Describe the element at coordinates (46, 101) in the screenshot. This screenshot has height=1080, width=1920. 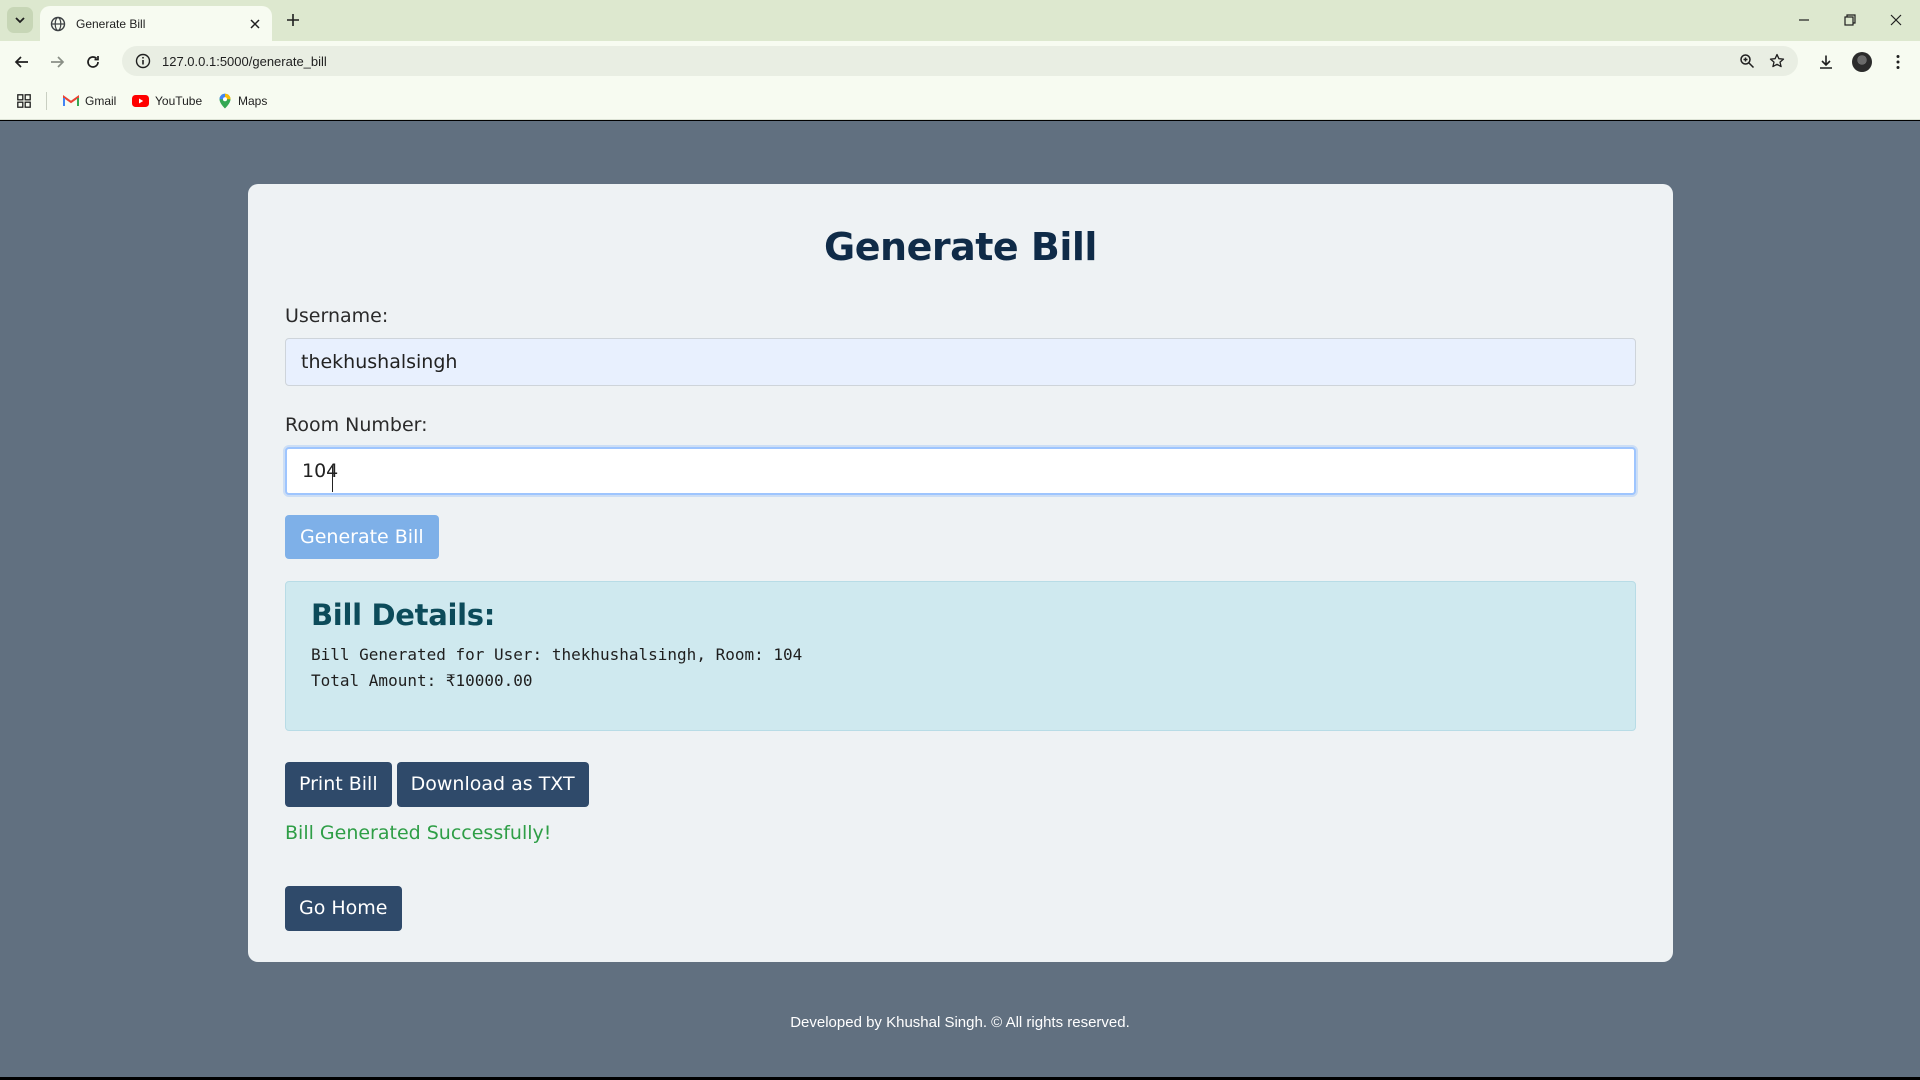
I see `bookmarks-divider` at that location.